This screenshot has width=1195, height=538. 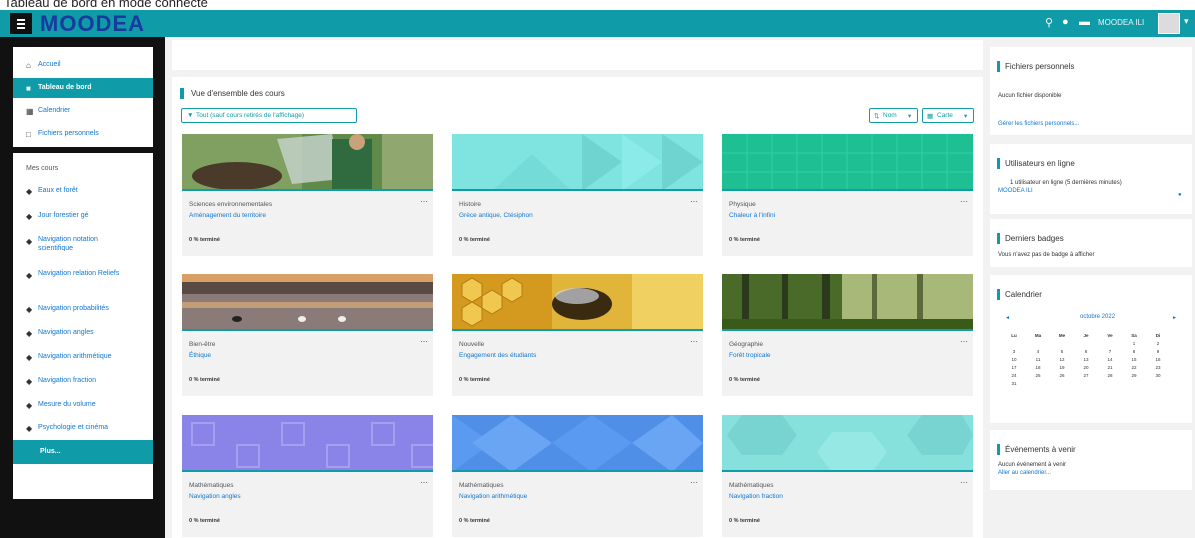 What do you see at coordinates (1134, 351) in the screenshot?
I see `calendar-day: 8` at bounding box center [1134, 351].